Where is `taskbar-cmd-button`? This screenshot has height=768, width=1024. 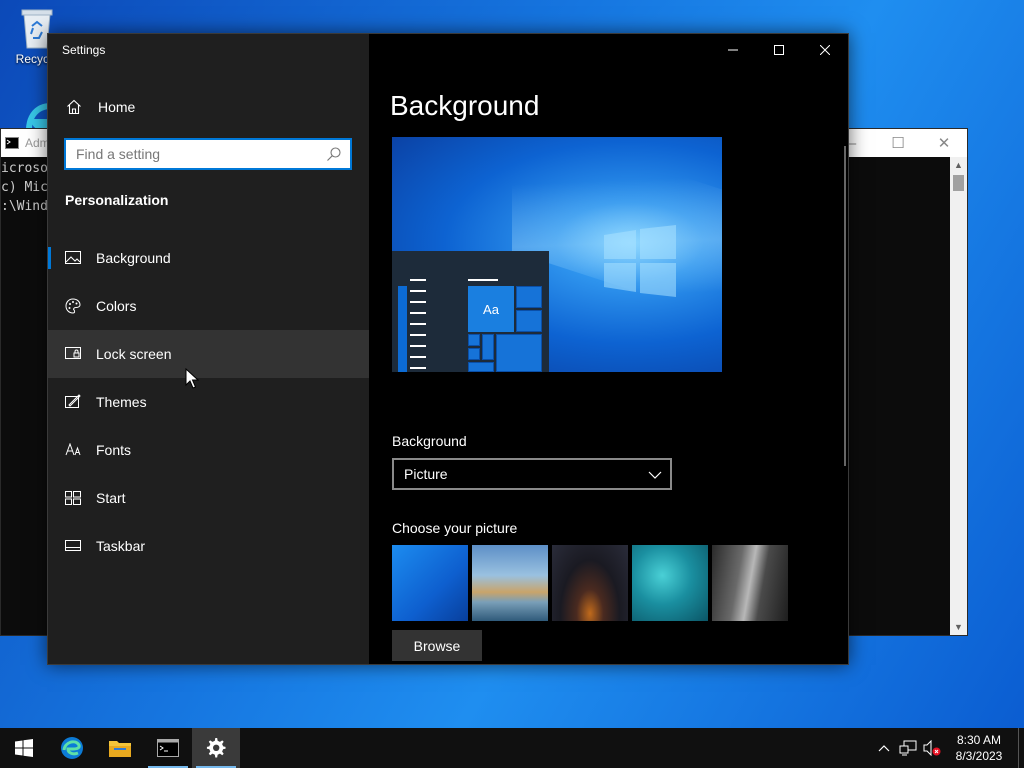
taskbar-cmd-button is located at coordinates (168, 748).